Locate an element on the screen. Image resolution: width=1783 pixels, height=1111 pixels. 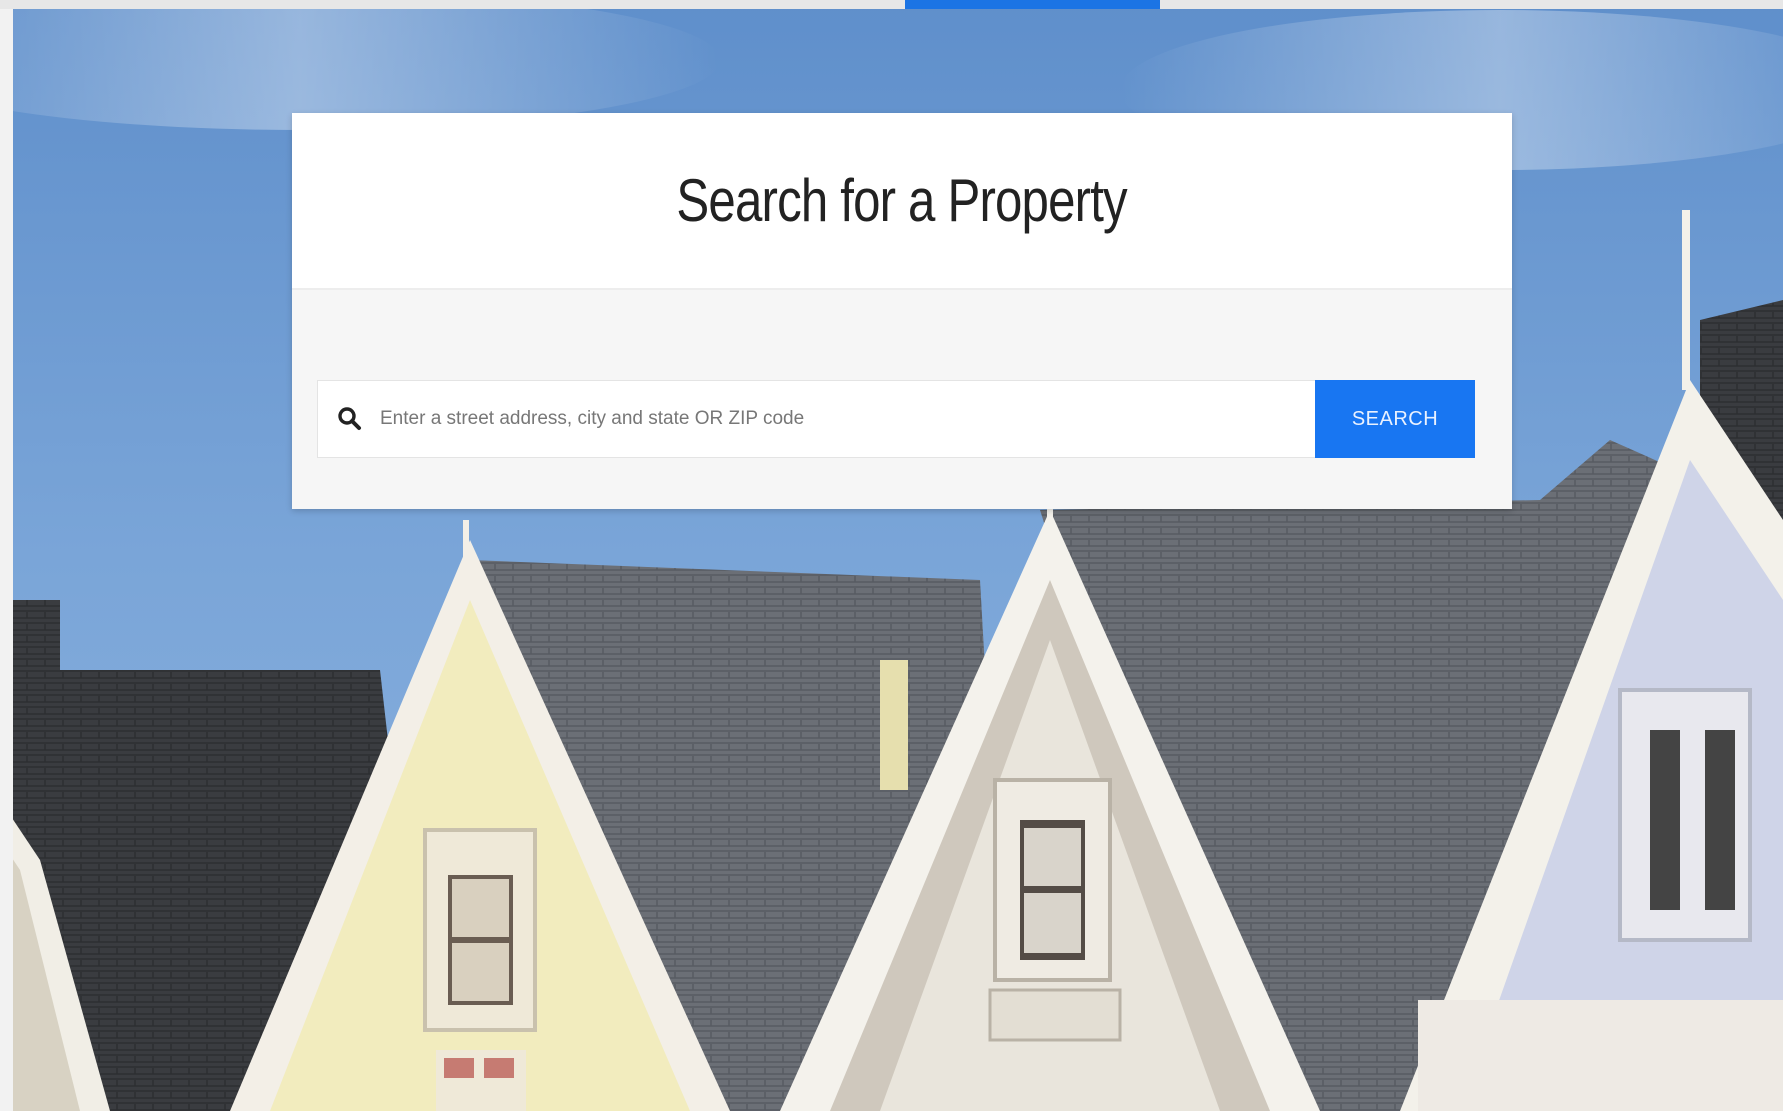
left-page-edge is located at coordinates (6, 555).